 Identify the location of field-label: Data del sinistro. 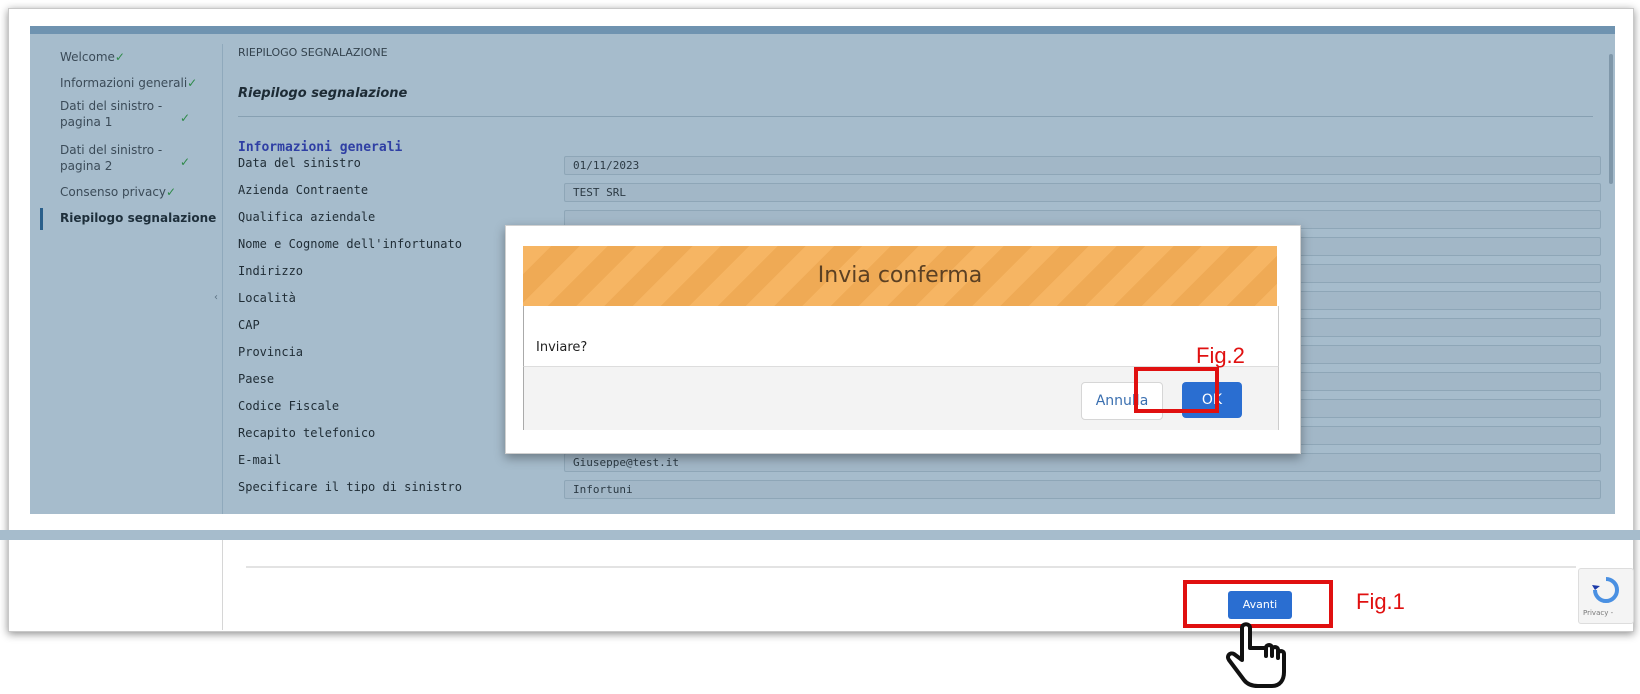
(299, 163).